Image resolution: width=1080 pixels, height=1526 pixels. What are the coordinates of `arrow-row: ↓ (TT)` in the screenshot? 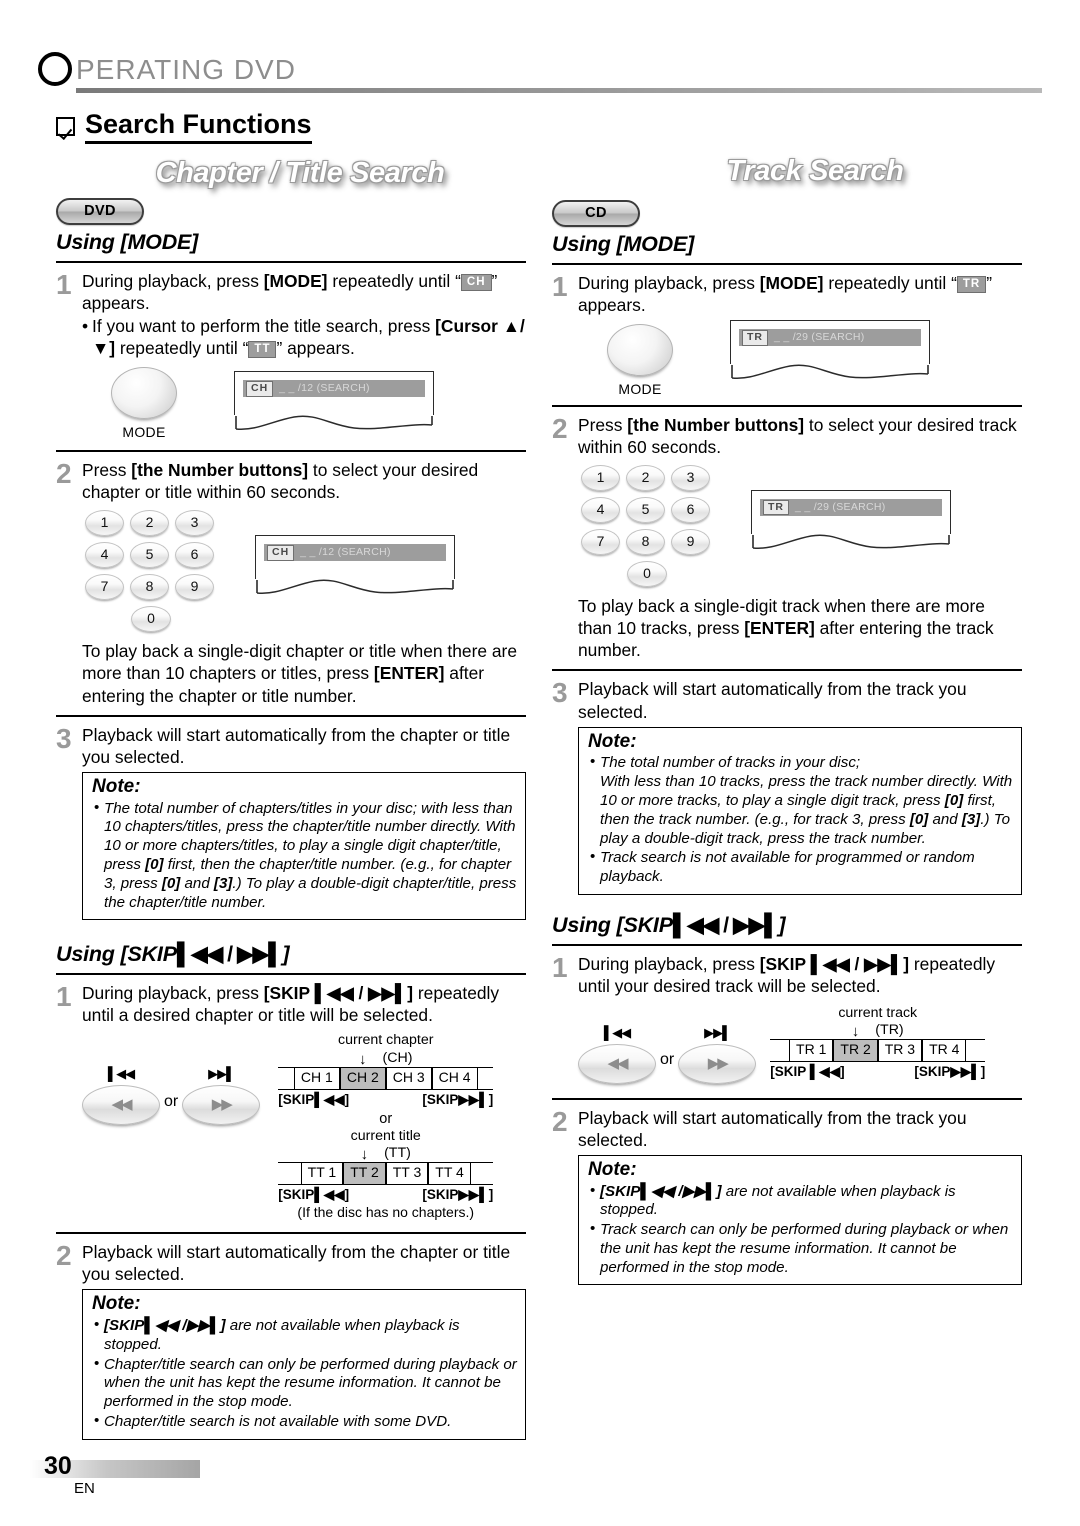 It's located at (385, 1153).